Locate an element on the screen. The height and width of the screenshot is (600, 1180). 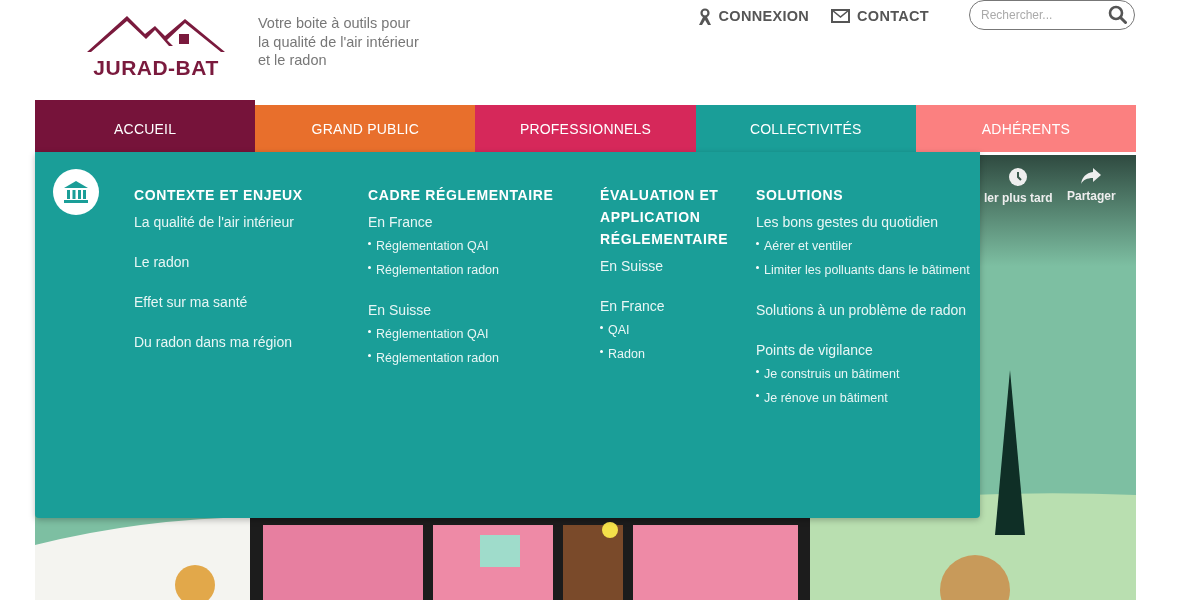
submenu-link: QAI is located at coordinates (619, 330).